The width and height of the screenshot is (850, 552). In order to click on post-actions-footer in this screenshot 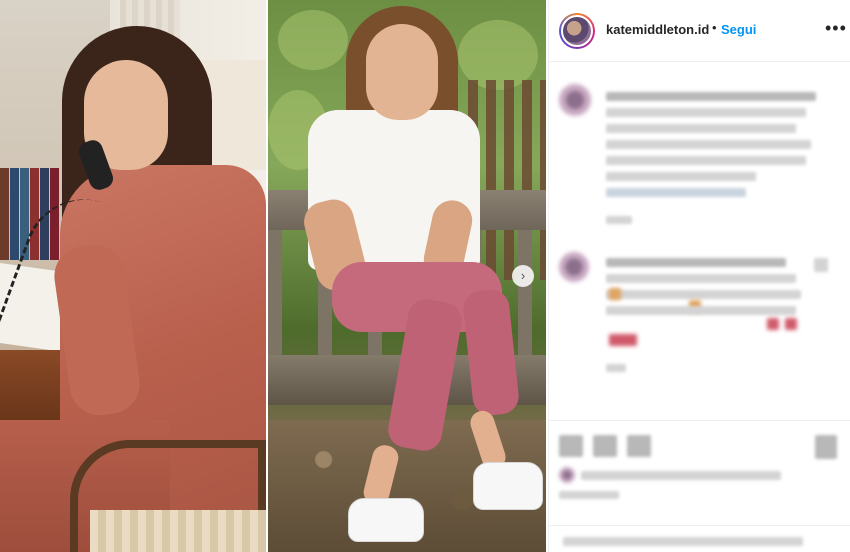, I will do `click(699, 486)`.